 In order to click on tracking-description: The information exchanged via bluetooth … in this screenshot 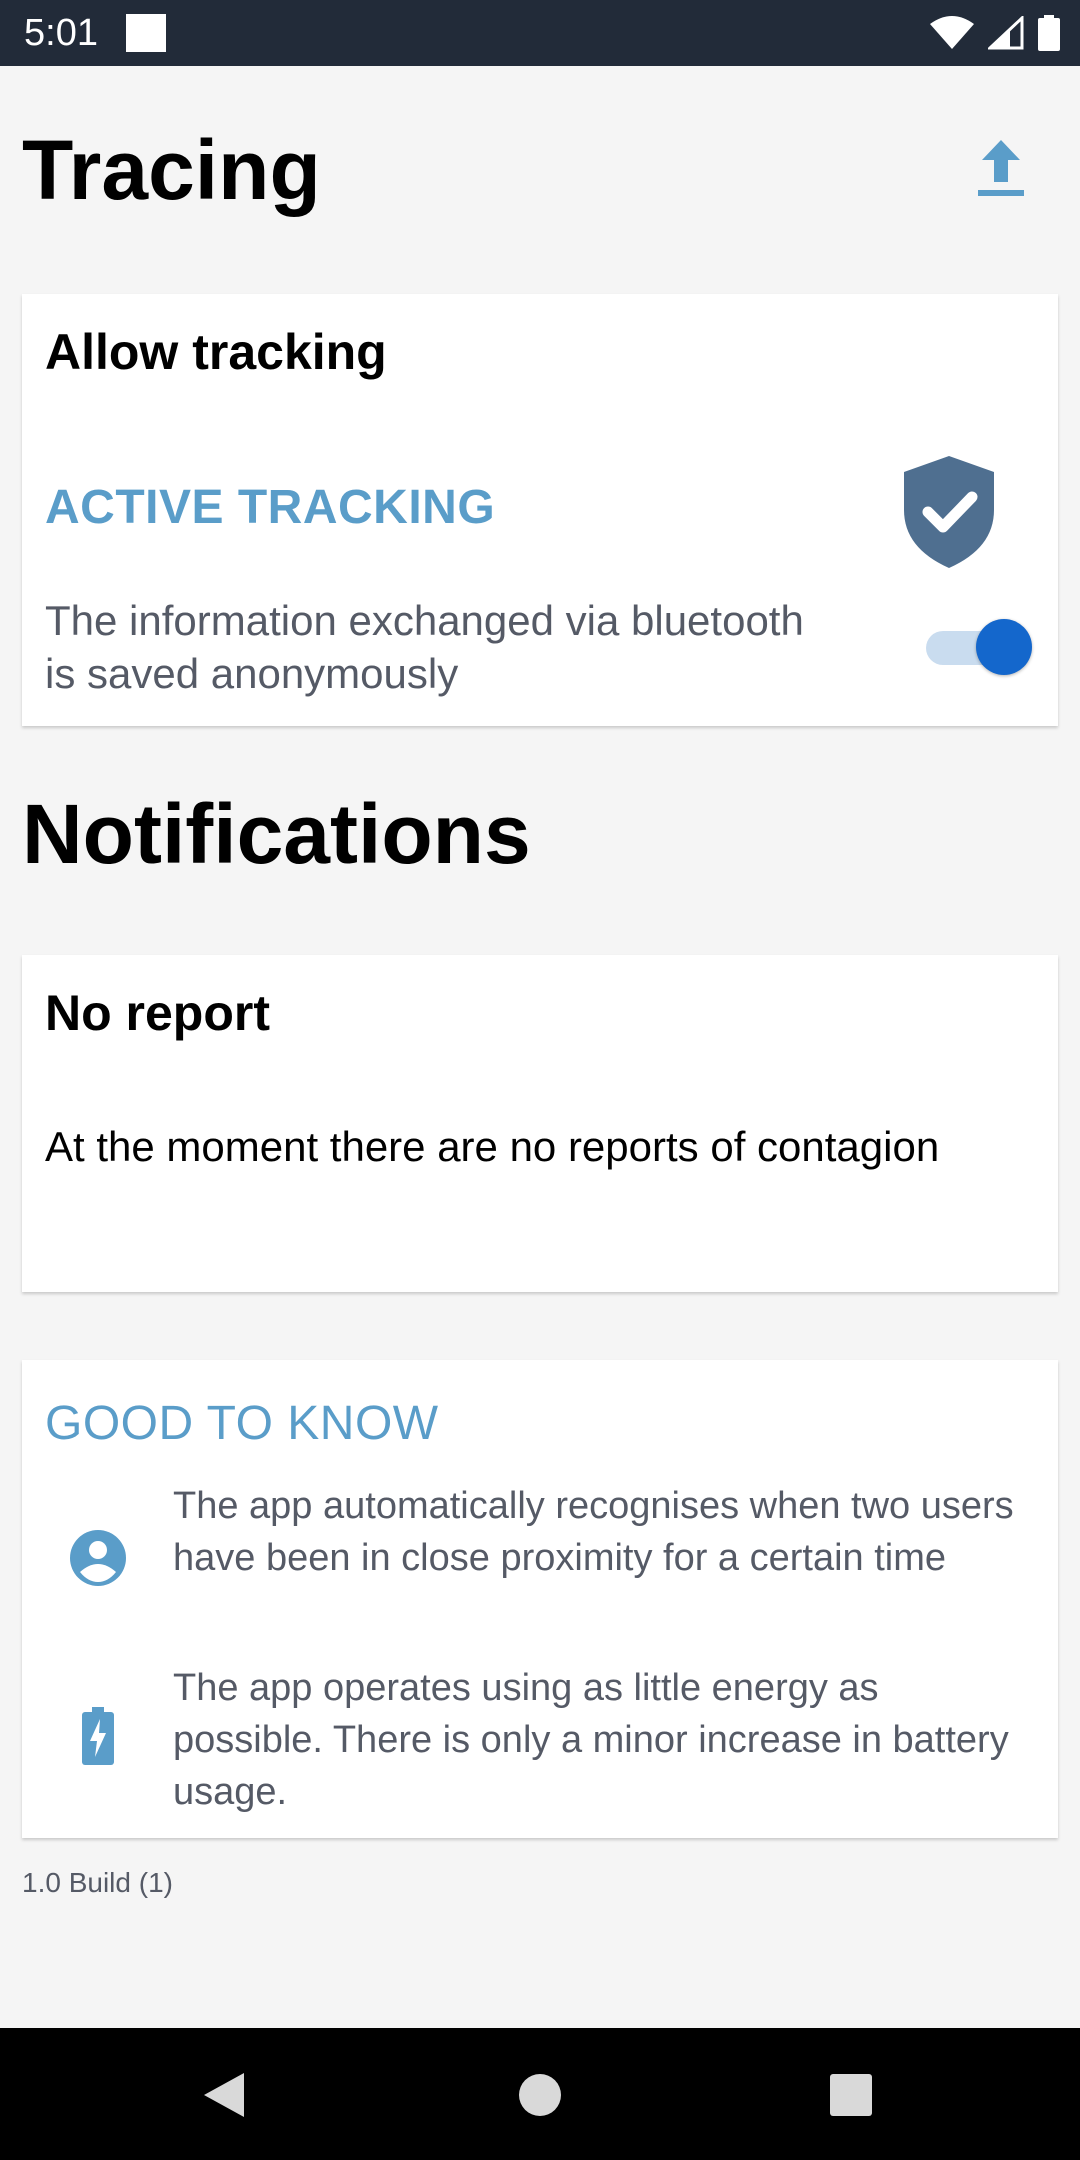, I will do `click(424, 647)`.